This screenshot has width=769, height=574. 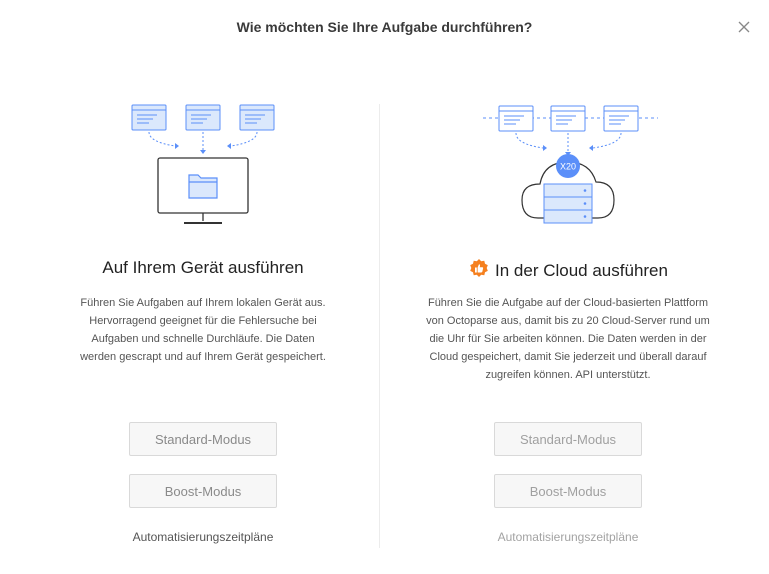 What do you see at coordinates (479, 268) in the screenshot?
I see `thumbs-up-icon` at bounding box center [479, 268].